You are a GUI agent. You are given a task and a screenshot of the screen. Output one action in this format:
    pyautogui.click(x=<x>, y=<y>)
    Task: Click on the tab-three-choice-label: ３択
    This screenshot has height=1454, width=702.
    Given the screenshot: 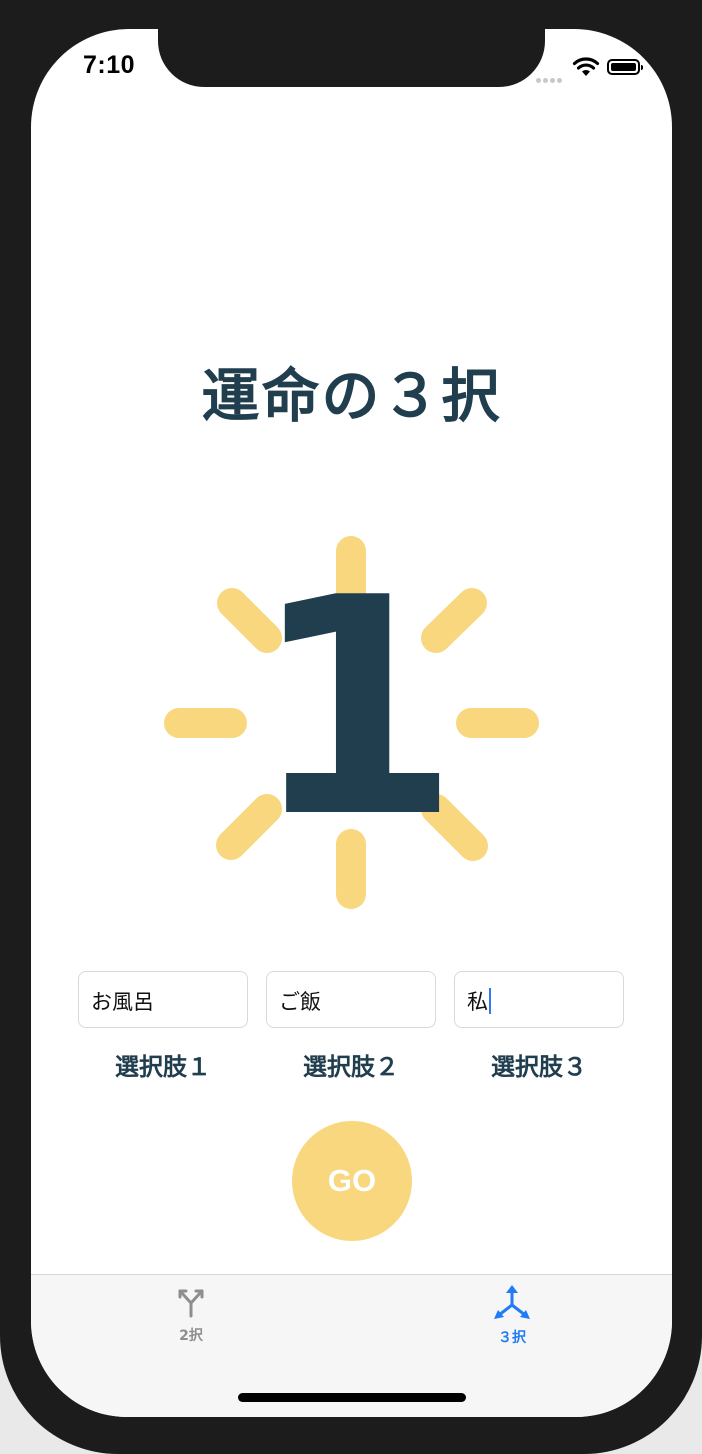 What is the action you would take?
    pyautogui.click(x=512, y=1338)
    